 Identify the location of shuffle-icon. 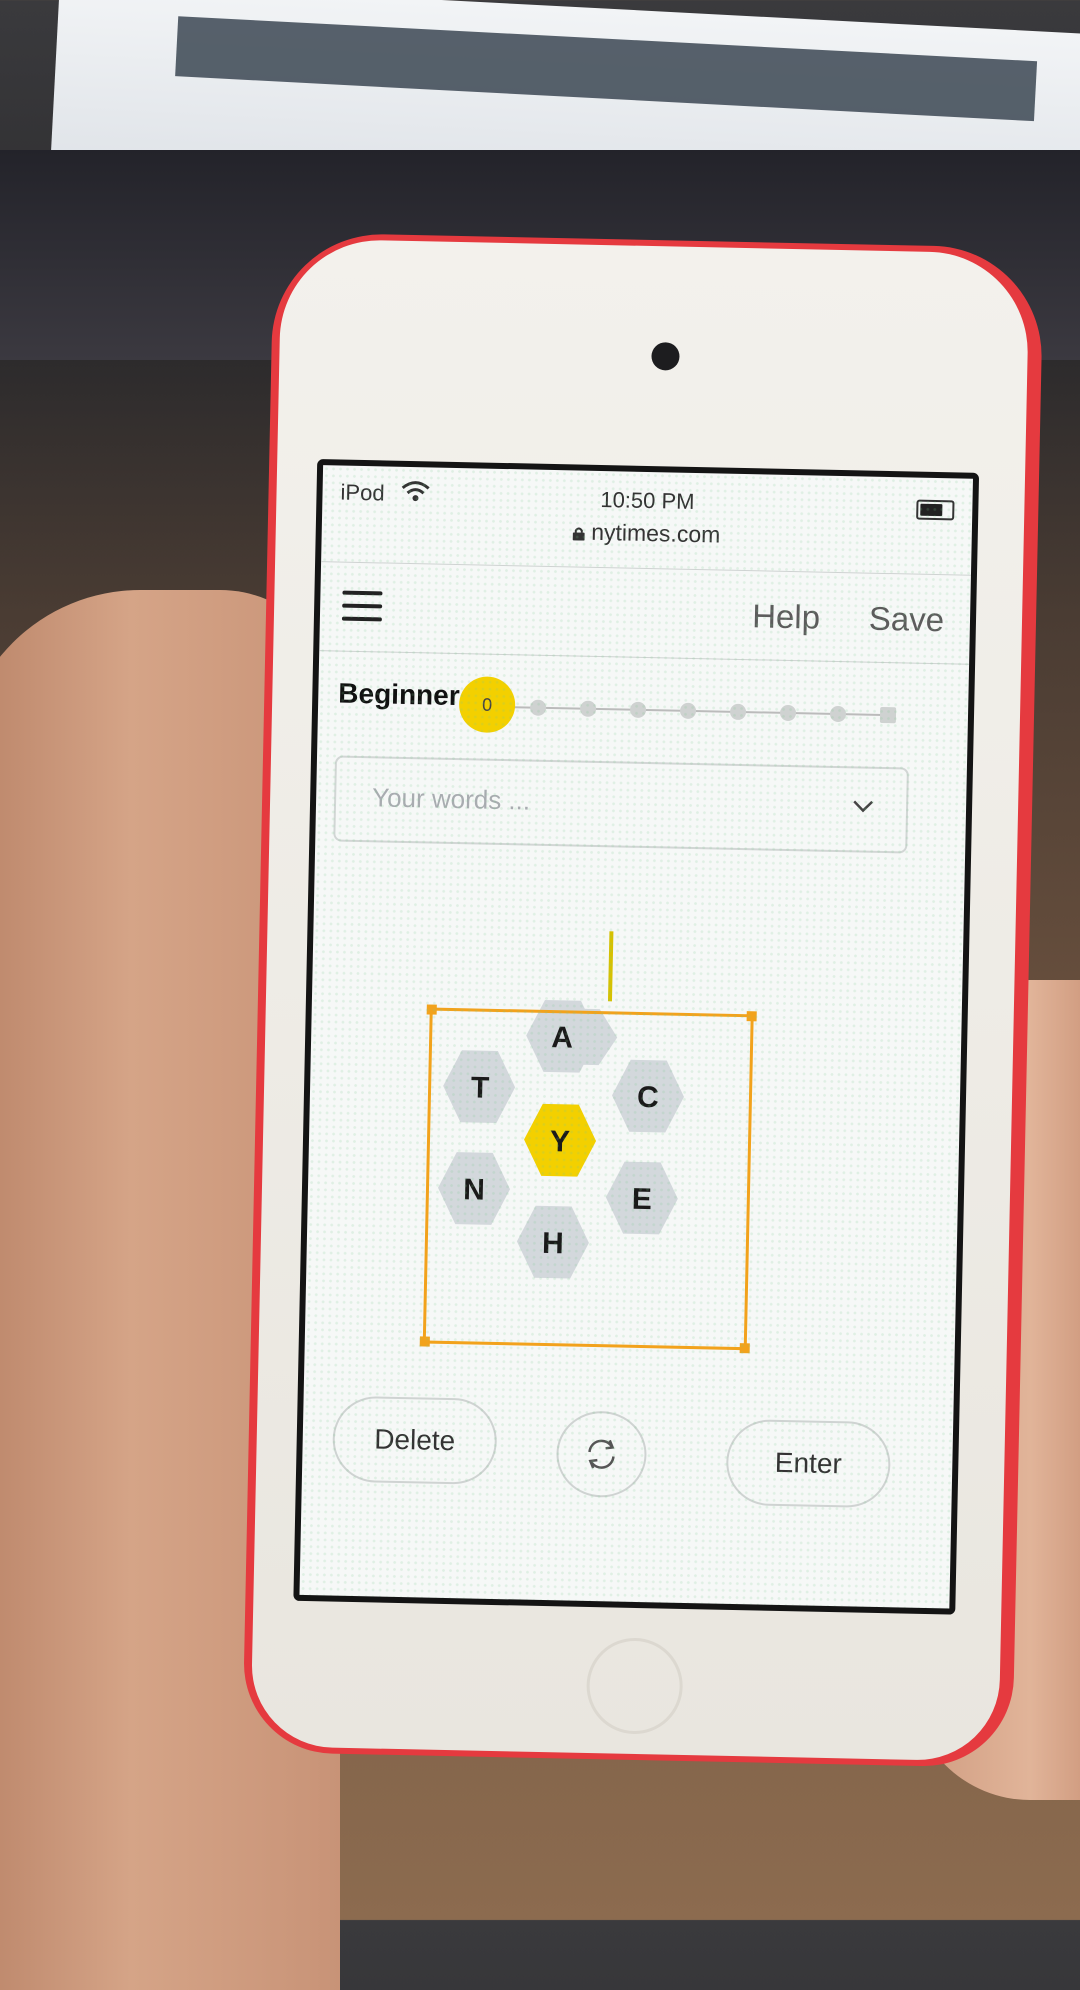
(601, 1454).